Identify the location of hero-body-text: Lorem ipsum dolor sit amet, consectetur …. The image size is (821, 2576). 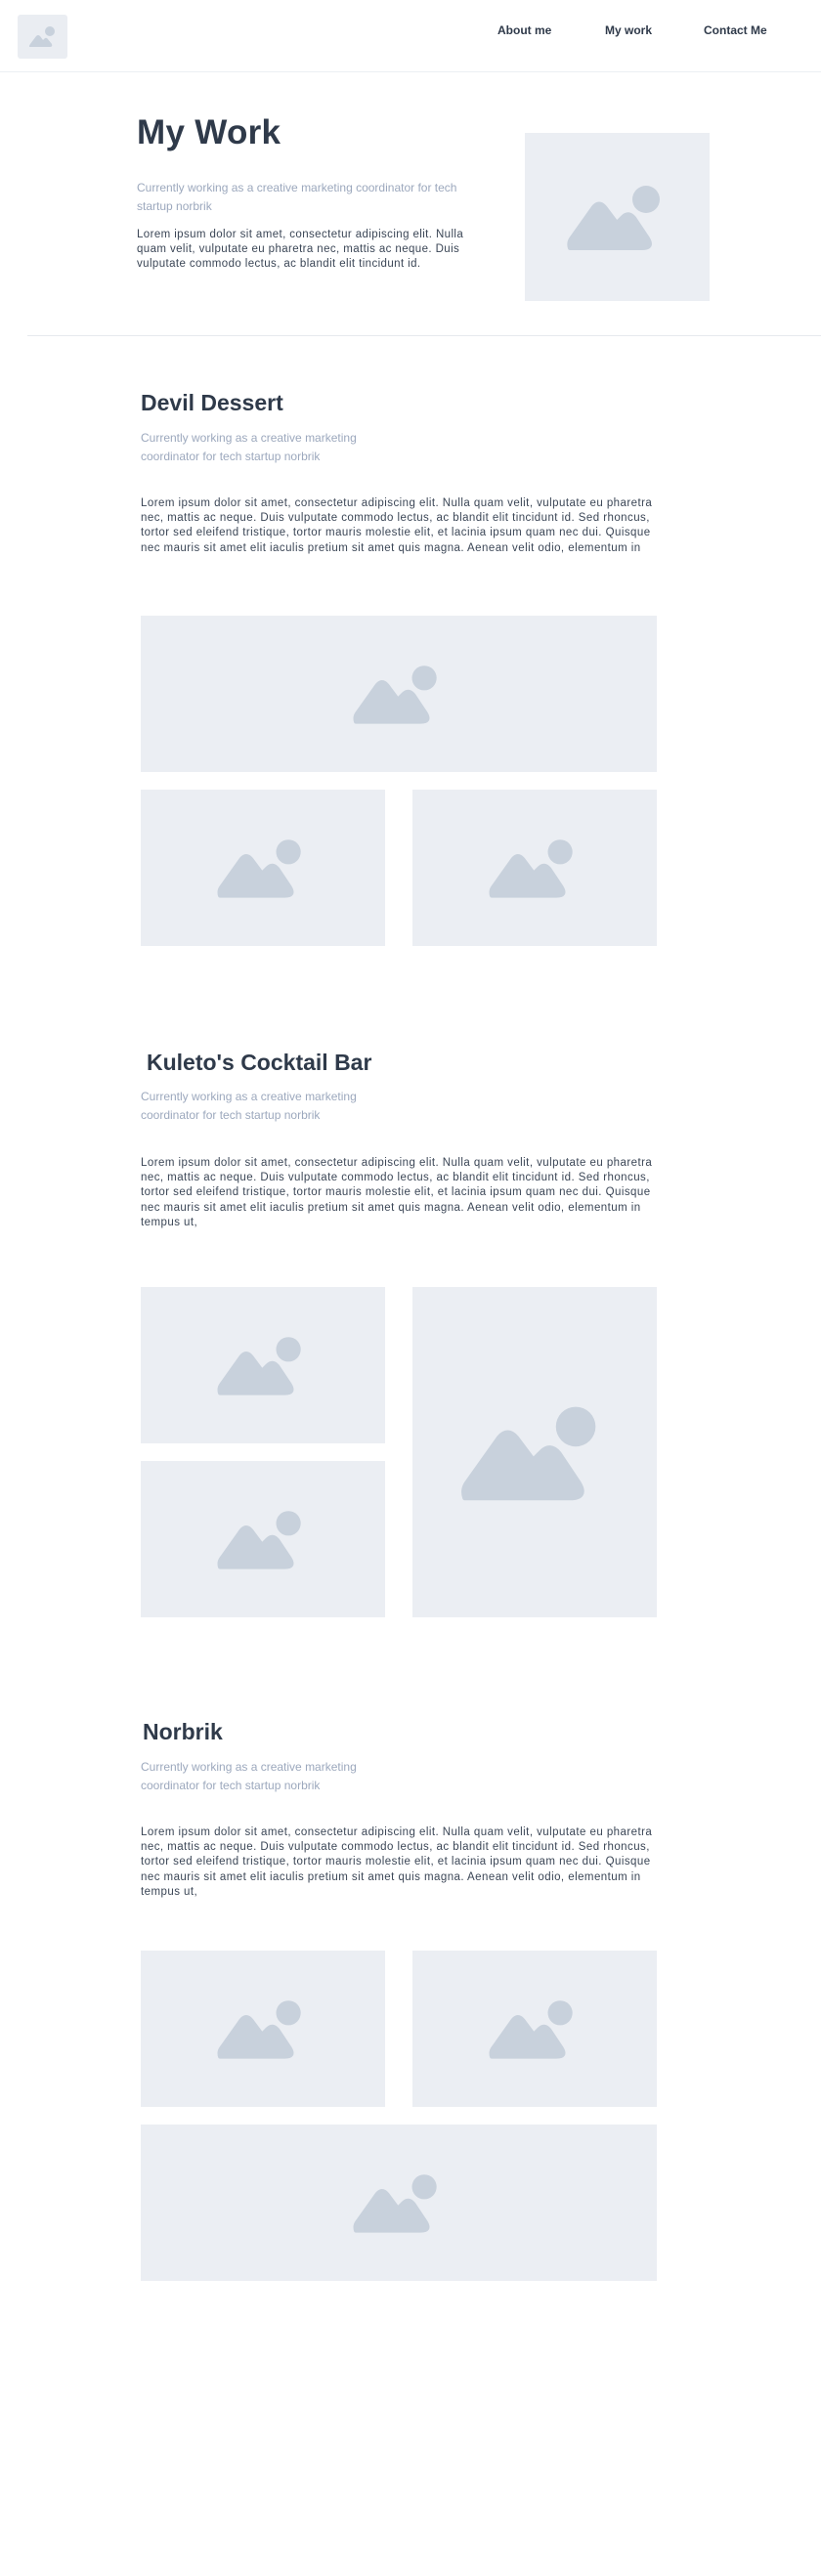
(300, 250).